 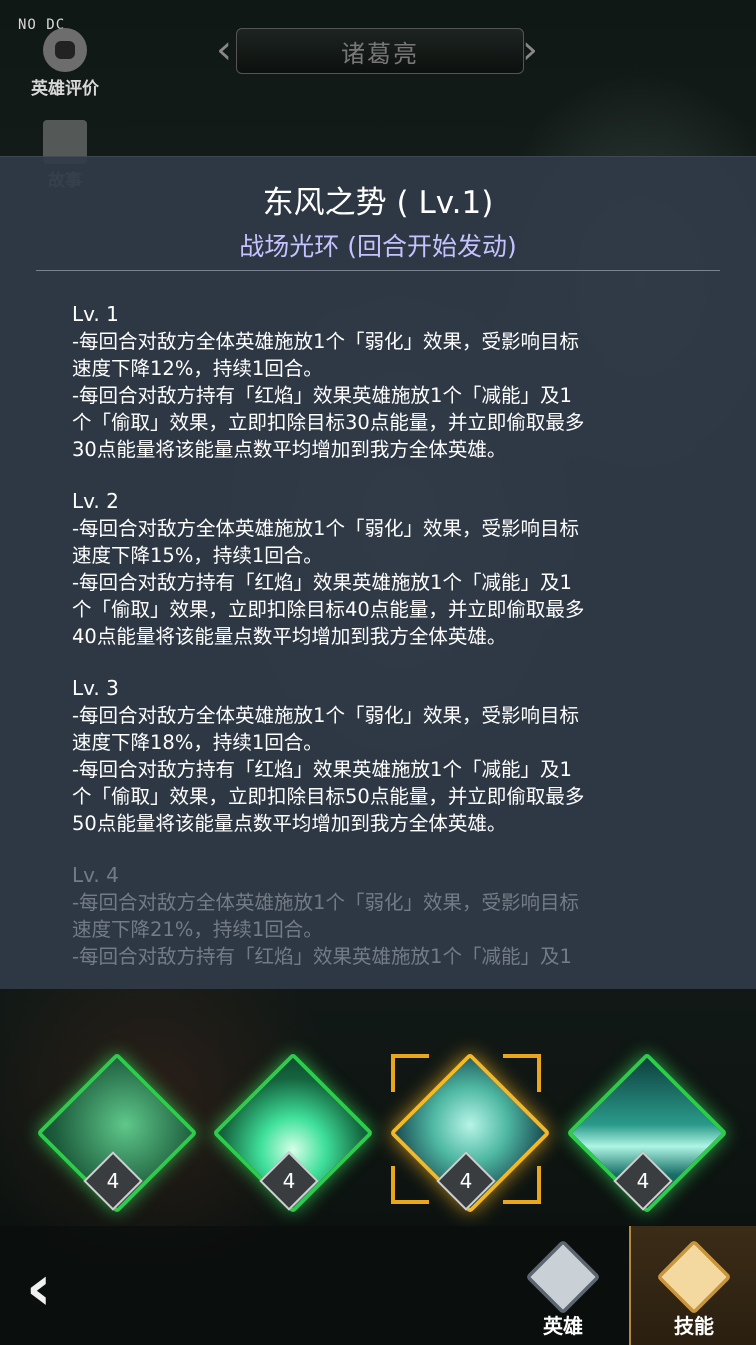 What do you see at coordinates (531, 50) in the screenshot?
I see `next-hero-arrow-icon: ›` at bounding box center [531, 50].